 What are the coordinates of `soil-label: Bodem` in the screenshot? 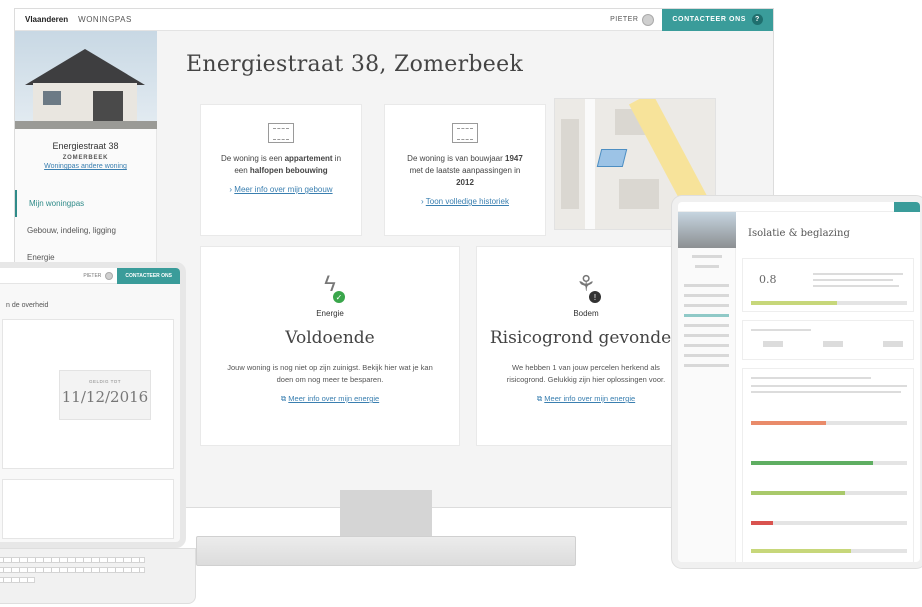 It's located at (586, 313).